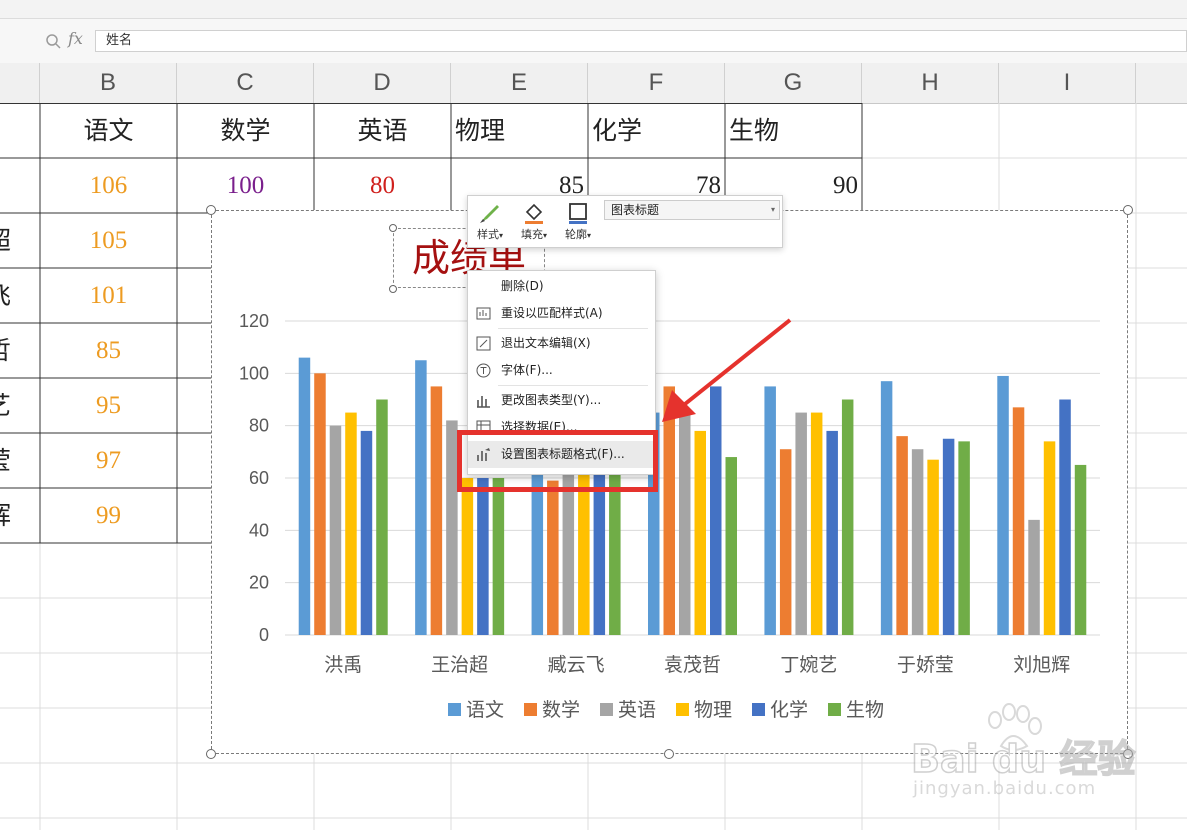 Image resolution: width=1187 pixels, height=830 pixels. I want to click on outline-button: 轮廓▾, so click(578, 222).